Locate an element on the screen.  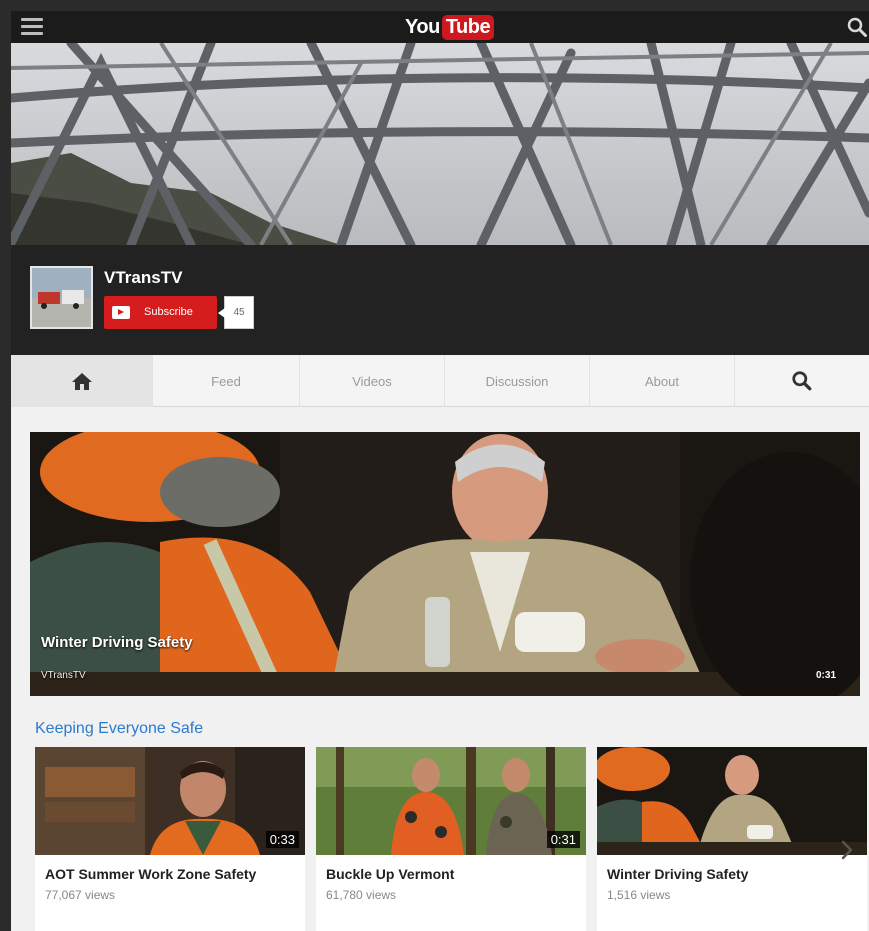
video-thumbnail: 0:33 is located at coordinates (170, 801).